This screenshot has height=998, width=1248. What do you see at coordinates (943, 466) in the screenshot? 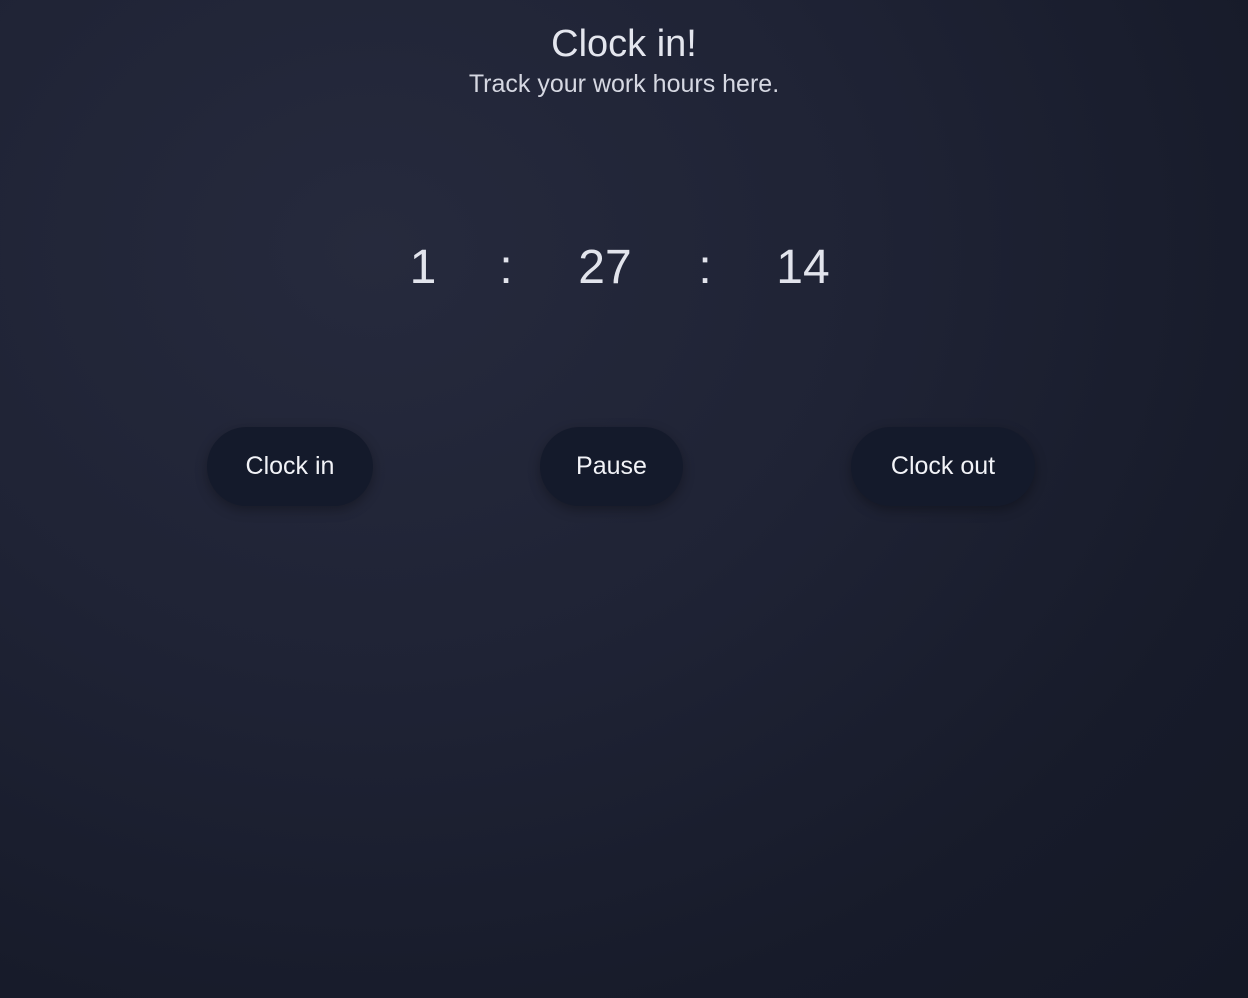
I see `clock-out-button: Clock out` at bounding box center [943, 466].